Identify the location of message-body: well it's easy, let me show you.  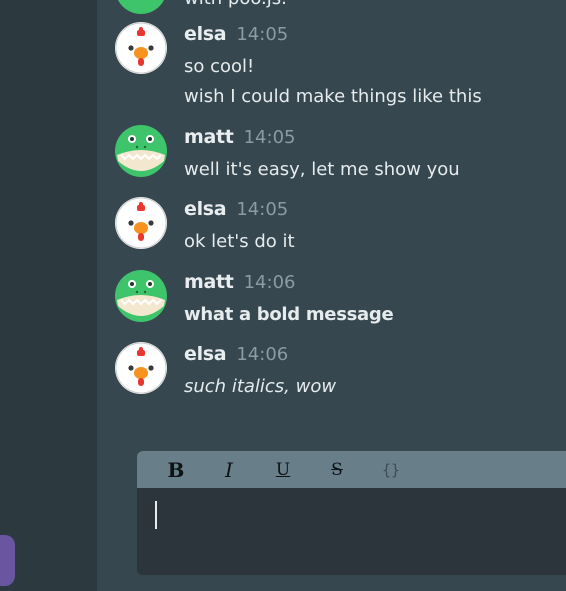
(322, 170).